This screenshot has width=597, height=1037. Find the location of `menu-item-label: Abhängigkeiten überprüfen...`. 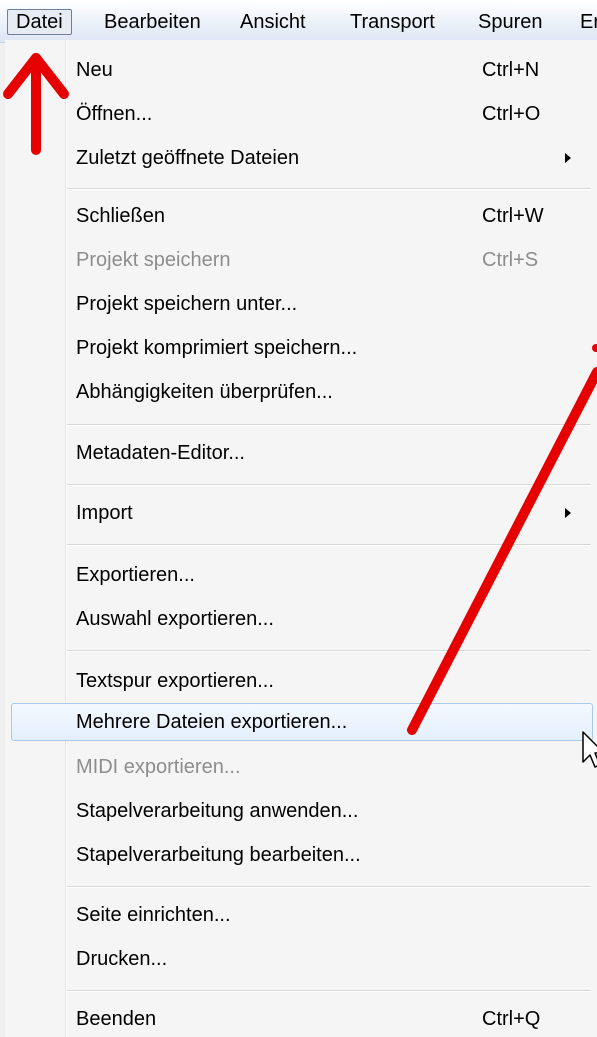

menu-item-label: Abhängigkeiten überprüfen... is located at coordinates (204, 392).